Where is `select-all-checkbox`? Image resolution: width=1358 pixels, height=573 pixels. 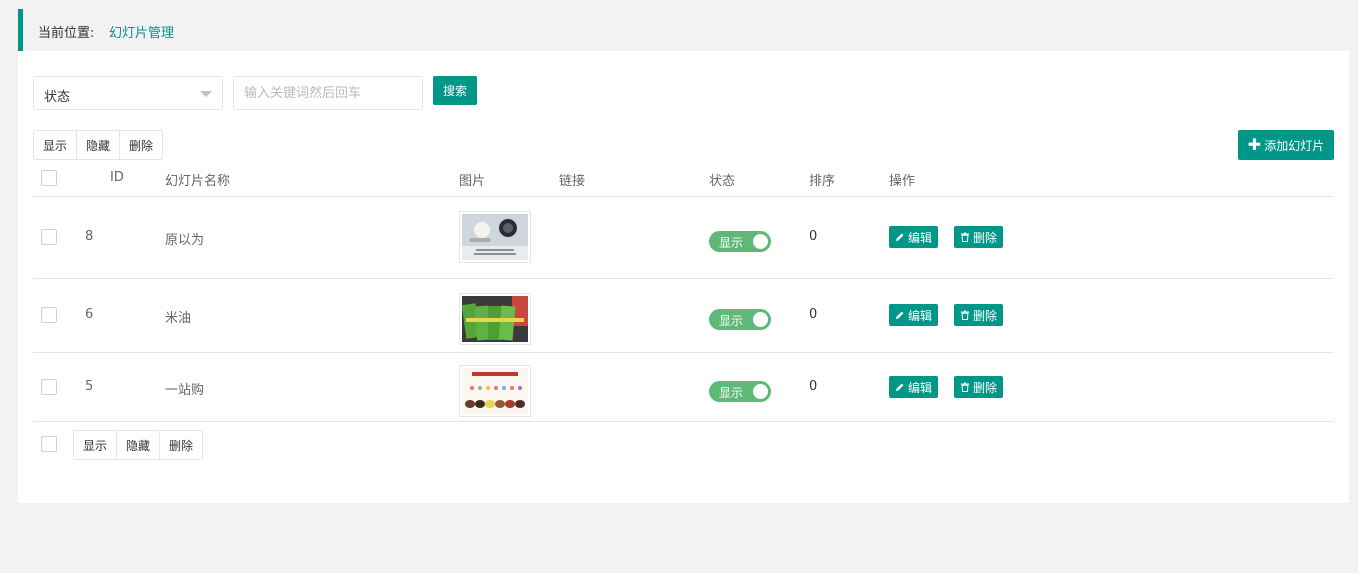 select-all-checkbox is located at coordinates (49, 178).